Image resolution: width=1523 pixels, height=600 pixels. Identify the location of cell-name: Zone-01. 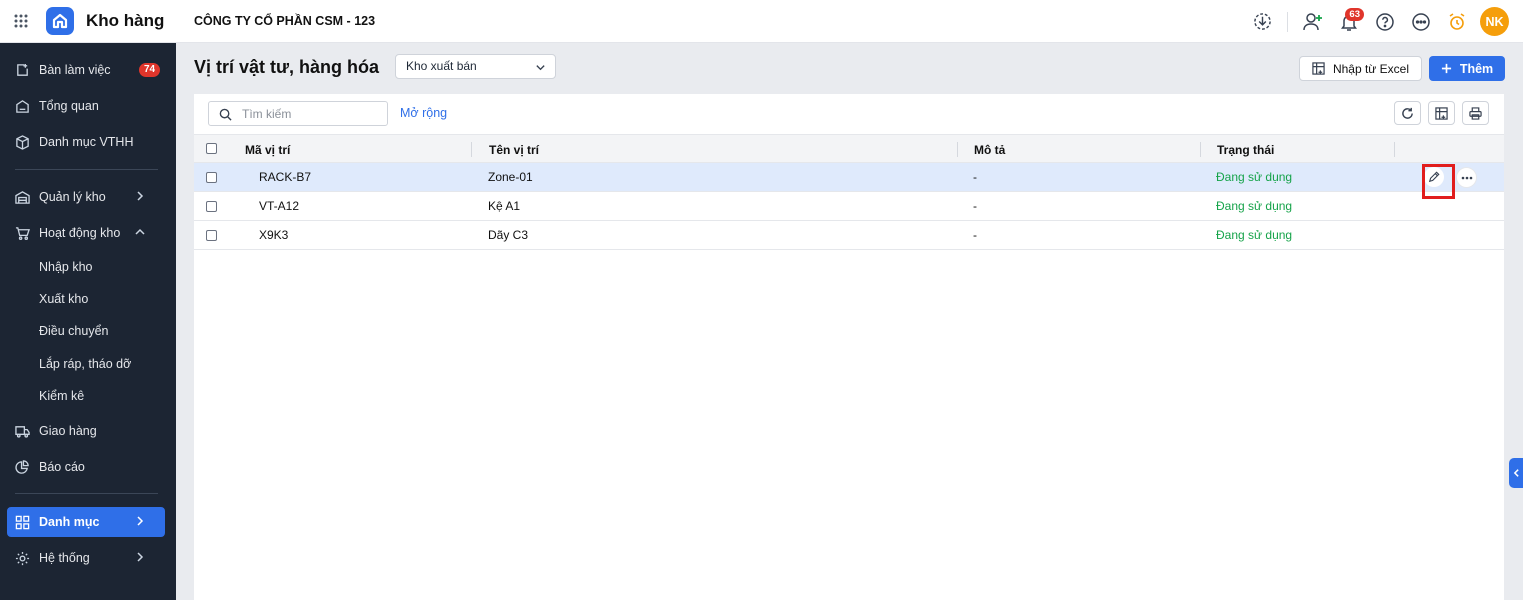
(510, 177).